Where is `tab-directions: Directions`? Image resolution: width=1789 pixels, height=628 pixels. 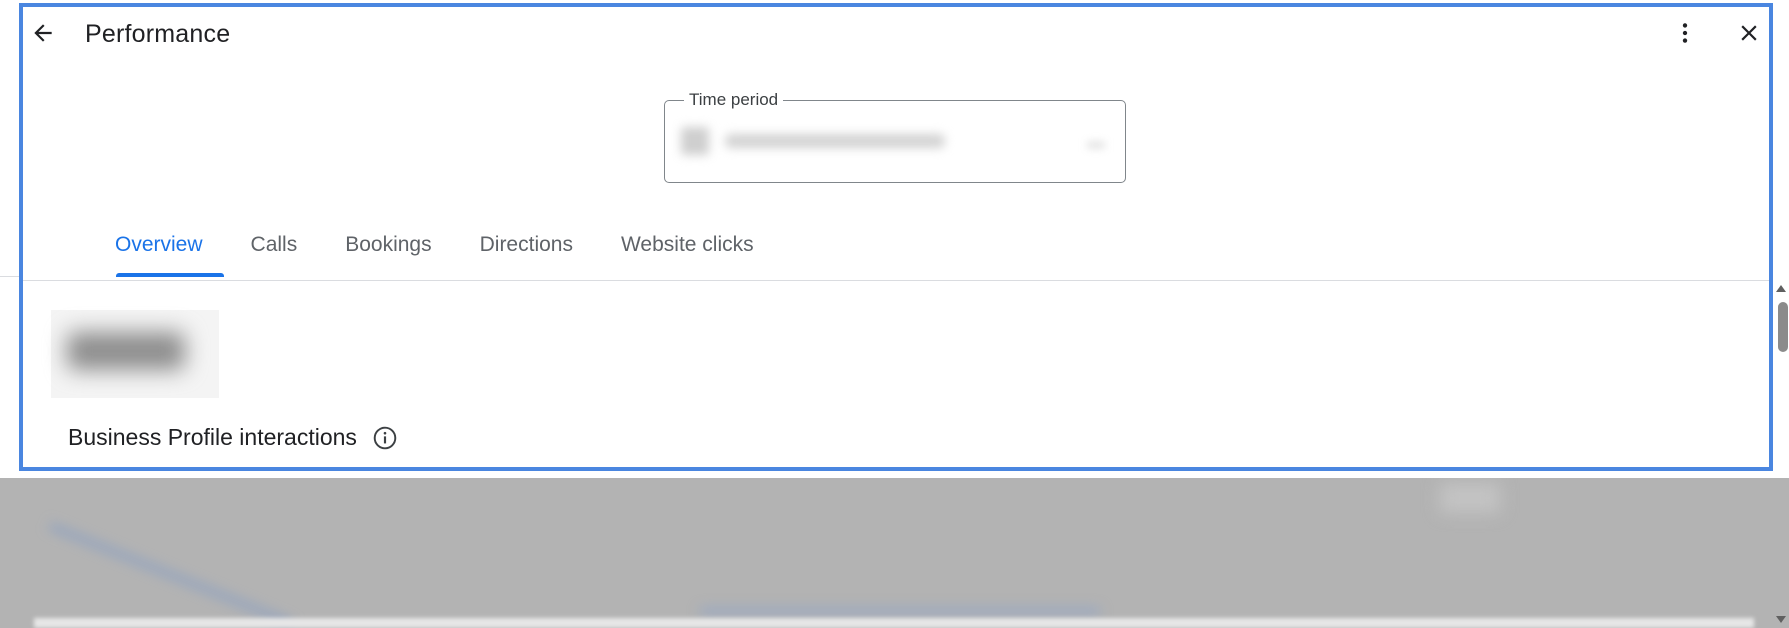
tab-directions: Directions is located at coordinates (526, 251).